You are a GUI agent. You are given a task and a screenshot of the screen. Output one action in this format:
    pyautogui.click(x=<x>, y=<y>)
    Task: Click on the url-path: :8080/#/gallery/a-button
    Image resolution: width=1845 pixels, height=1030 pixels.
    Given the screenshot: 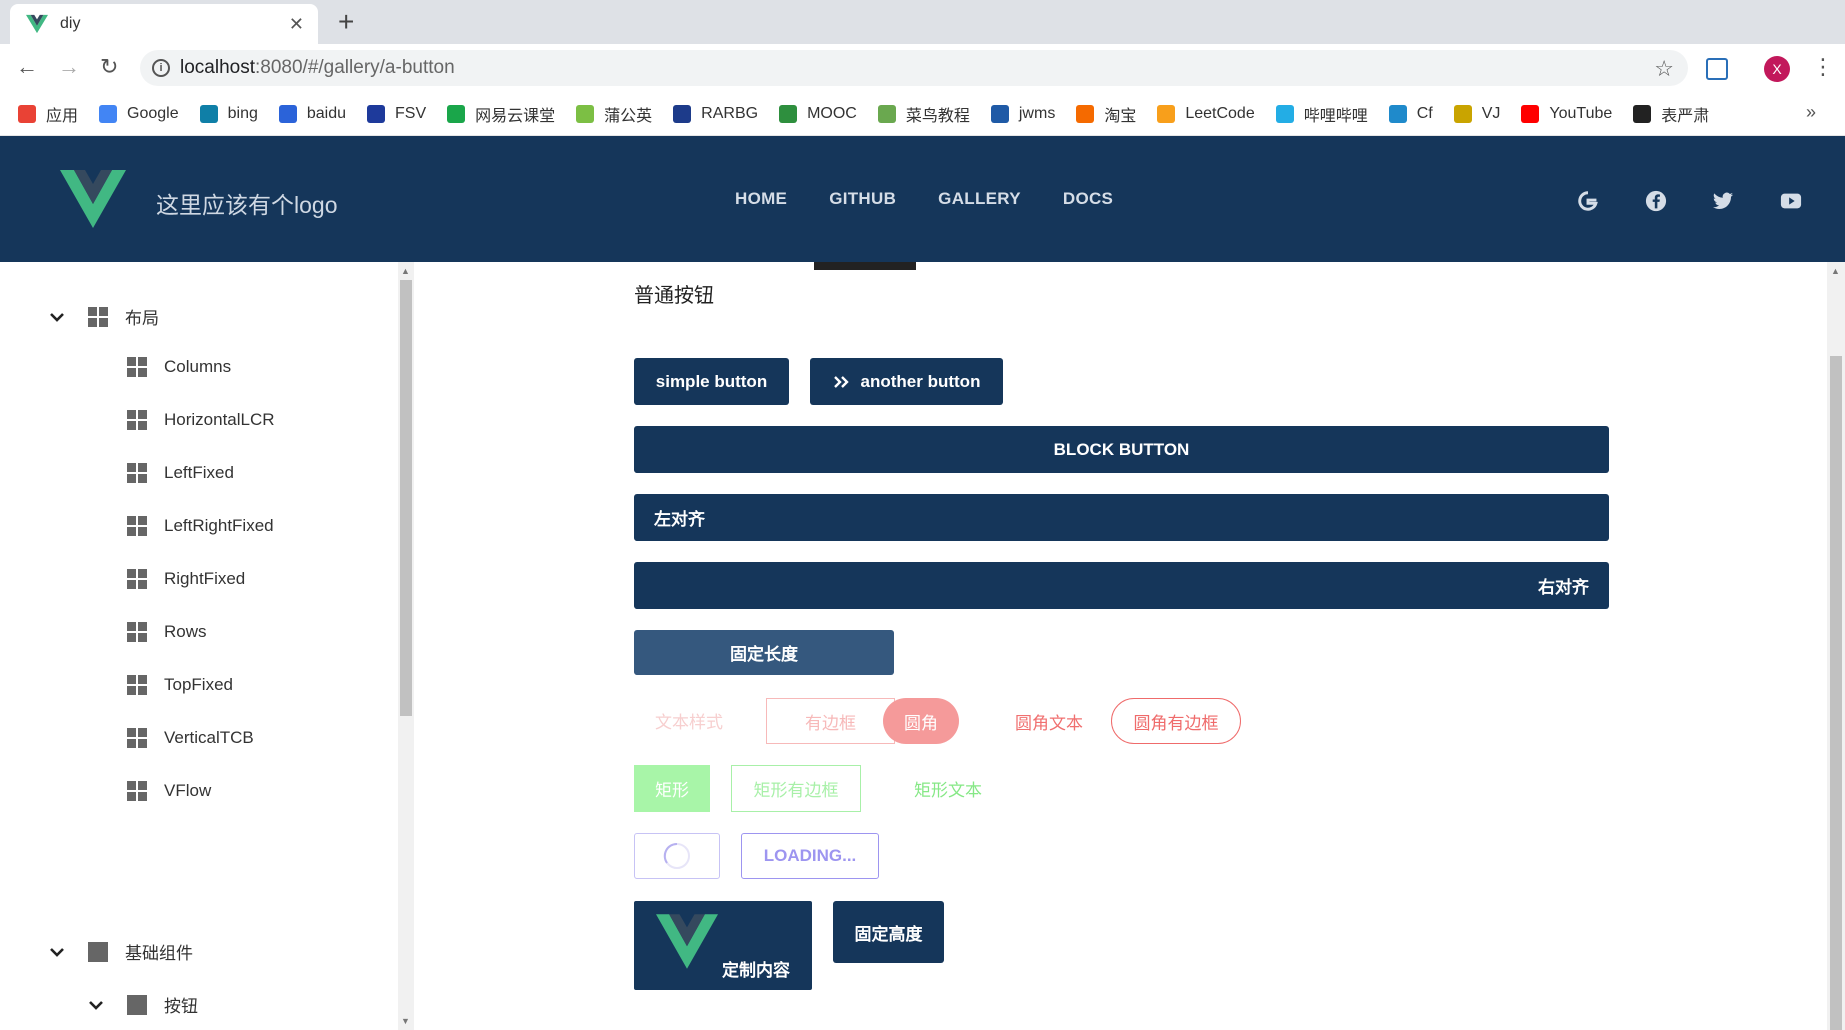 What is the action you would take?
    pyautogui.click(x=355, y=67)
    